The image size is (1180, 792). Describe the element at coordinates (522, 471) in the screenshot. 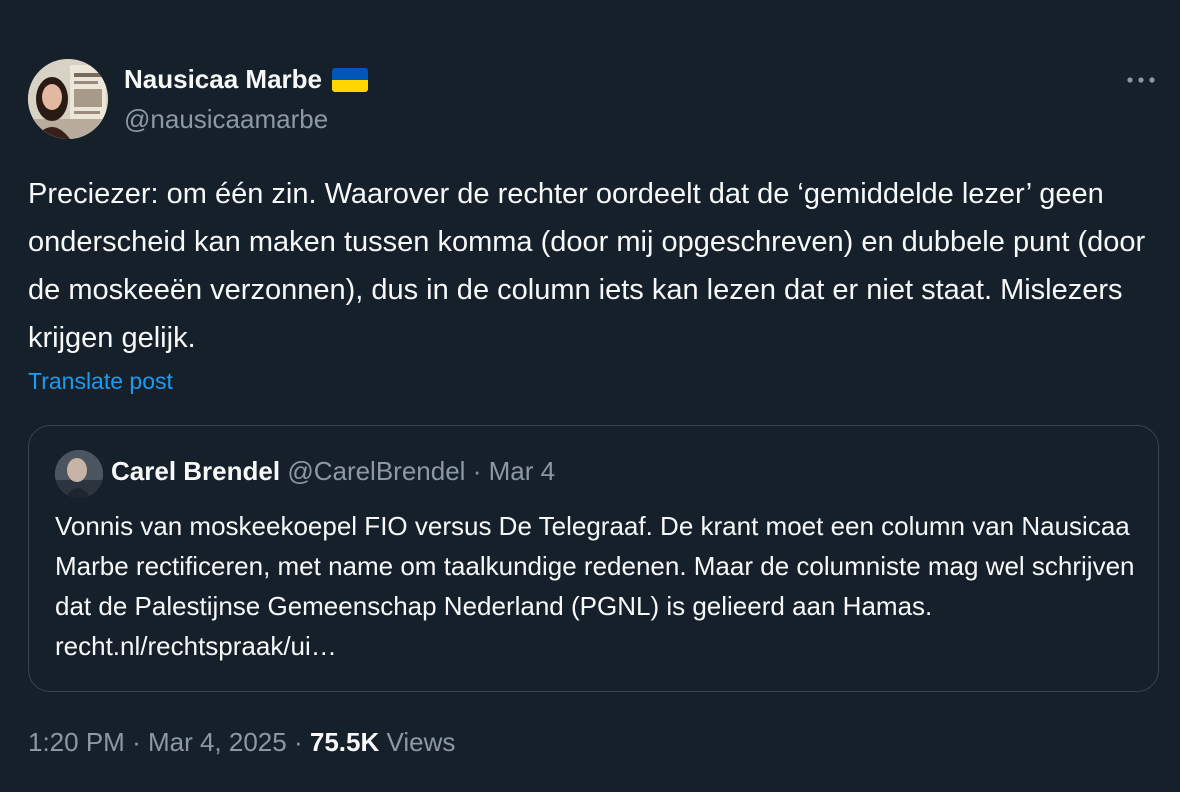

I see `quote-date: Mar 4` at that location.